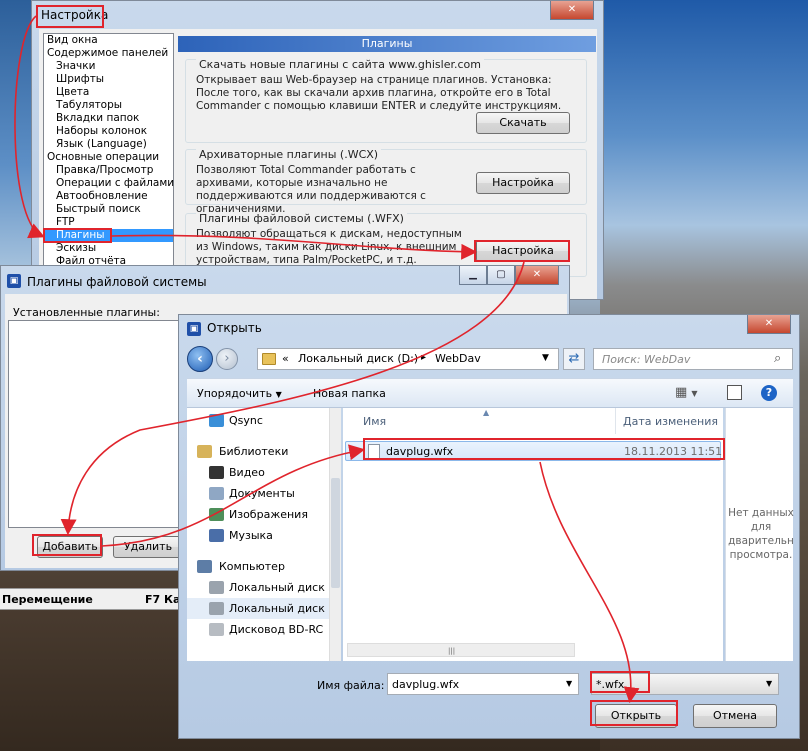 This screenshot has width=808, height=751. Describe the element at coordinates (234, 328) in the screenshot. I see `open-dialog-title: Открыть` at that location.